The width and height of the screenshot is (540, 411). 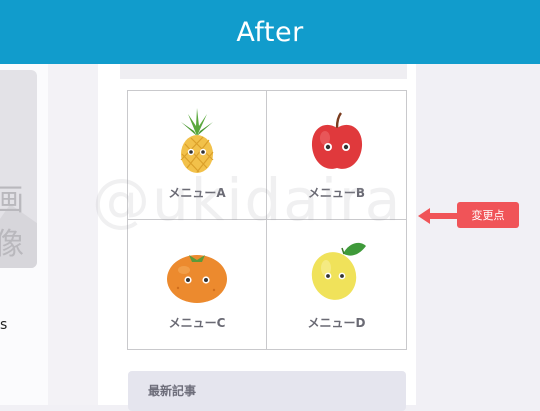 What do you see at coordinates (336, 193) in the screenshot?
I see `menu-item-label: メニューB` at bounding box center [336, 193].